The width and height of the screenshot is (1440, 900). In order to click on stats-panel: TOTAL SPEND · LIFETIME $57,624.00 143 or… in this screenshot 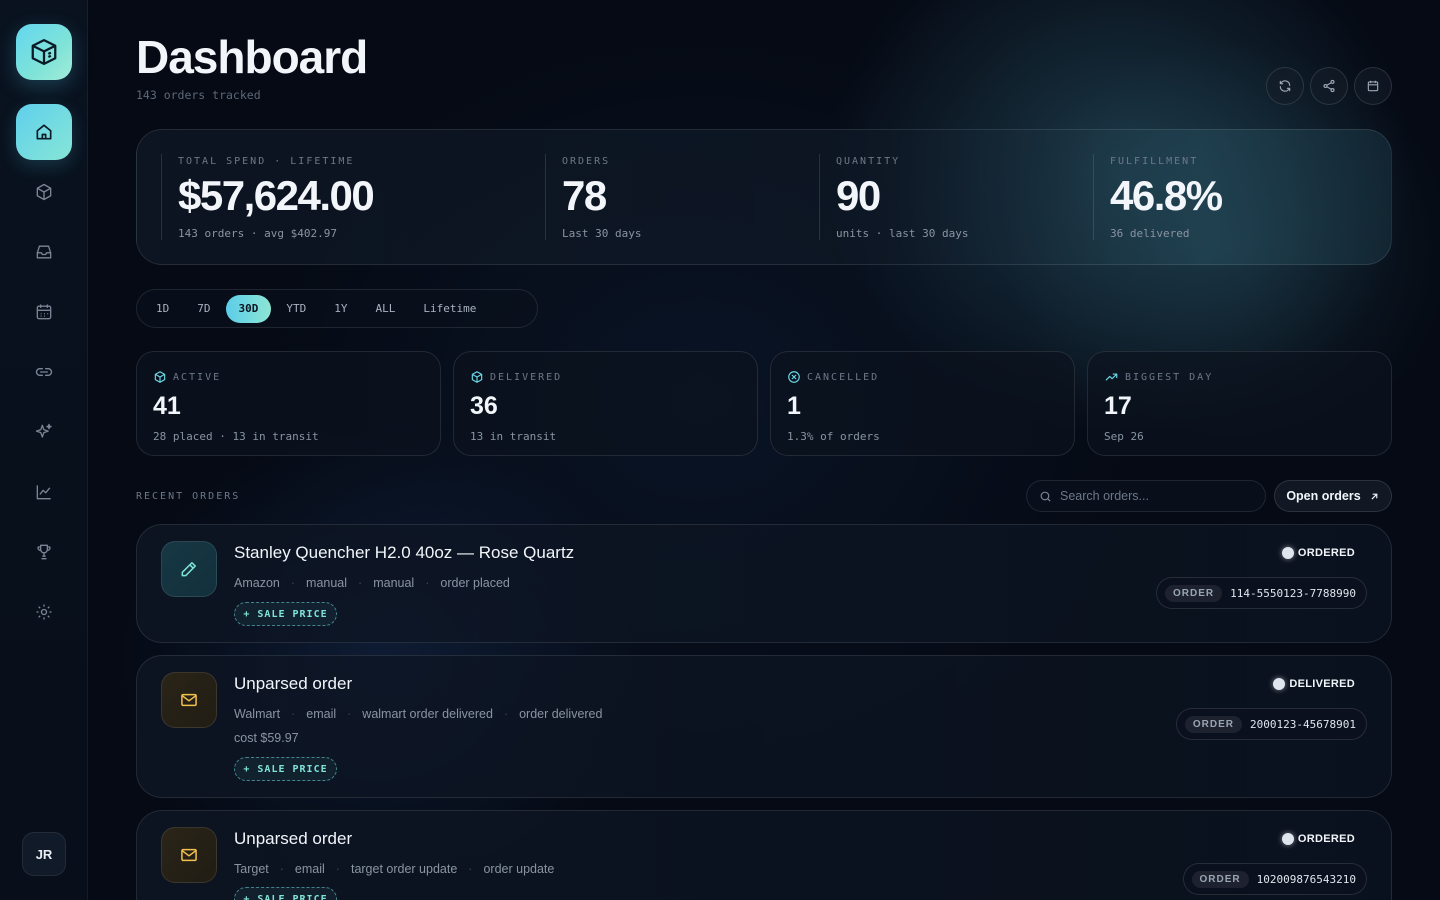, I will do `click(764, 197)`.